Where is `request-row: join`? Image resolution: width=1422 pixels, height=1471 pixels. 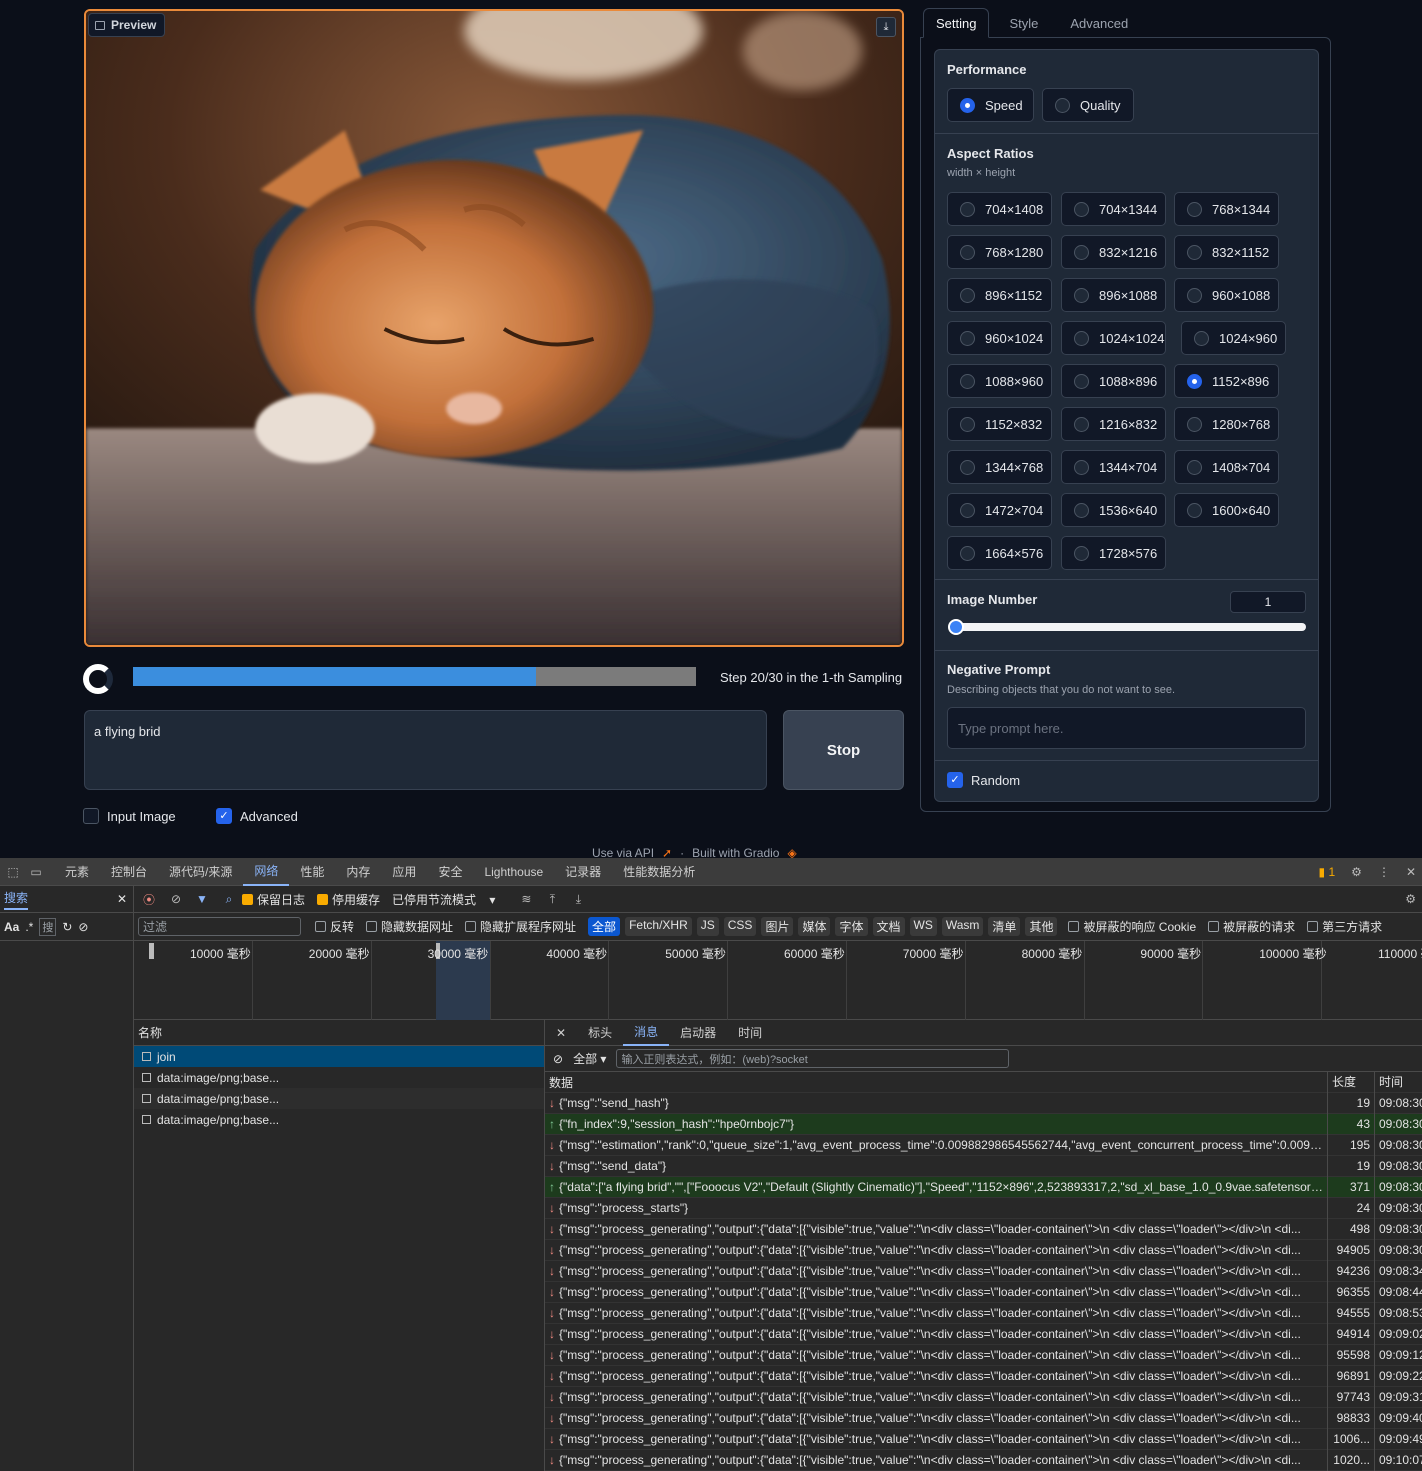
request-row: join is located at coordinates (339, 1056).